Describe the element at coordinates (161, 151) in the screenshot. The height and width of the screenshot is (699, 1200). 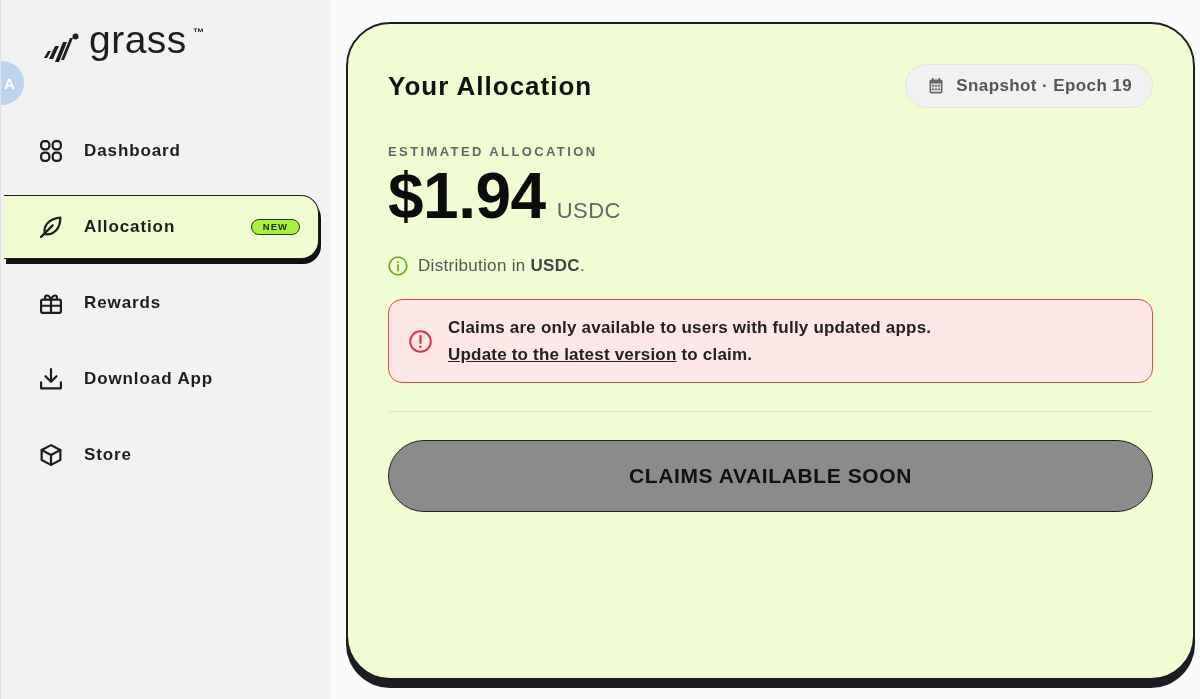
I see `sidebar-item: Dashboard` at that location.